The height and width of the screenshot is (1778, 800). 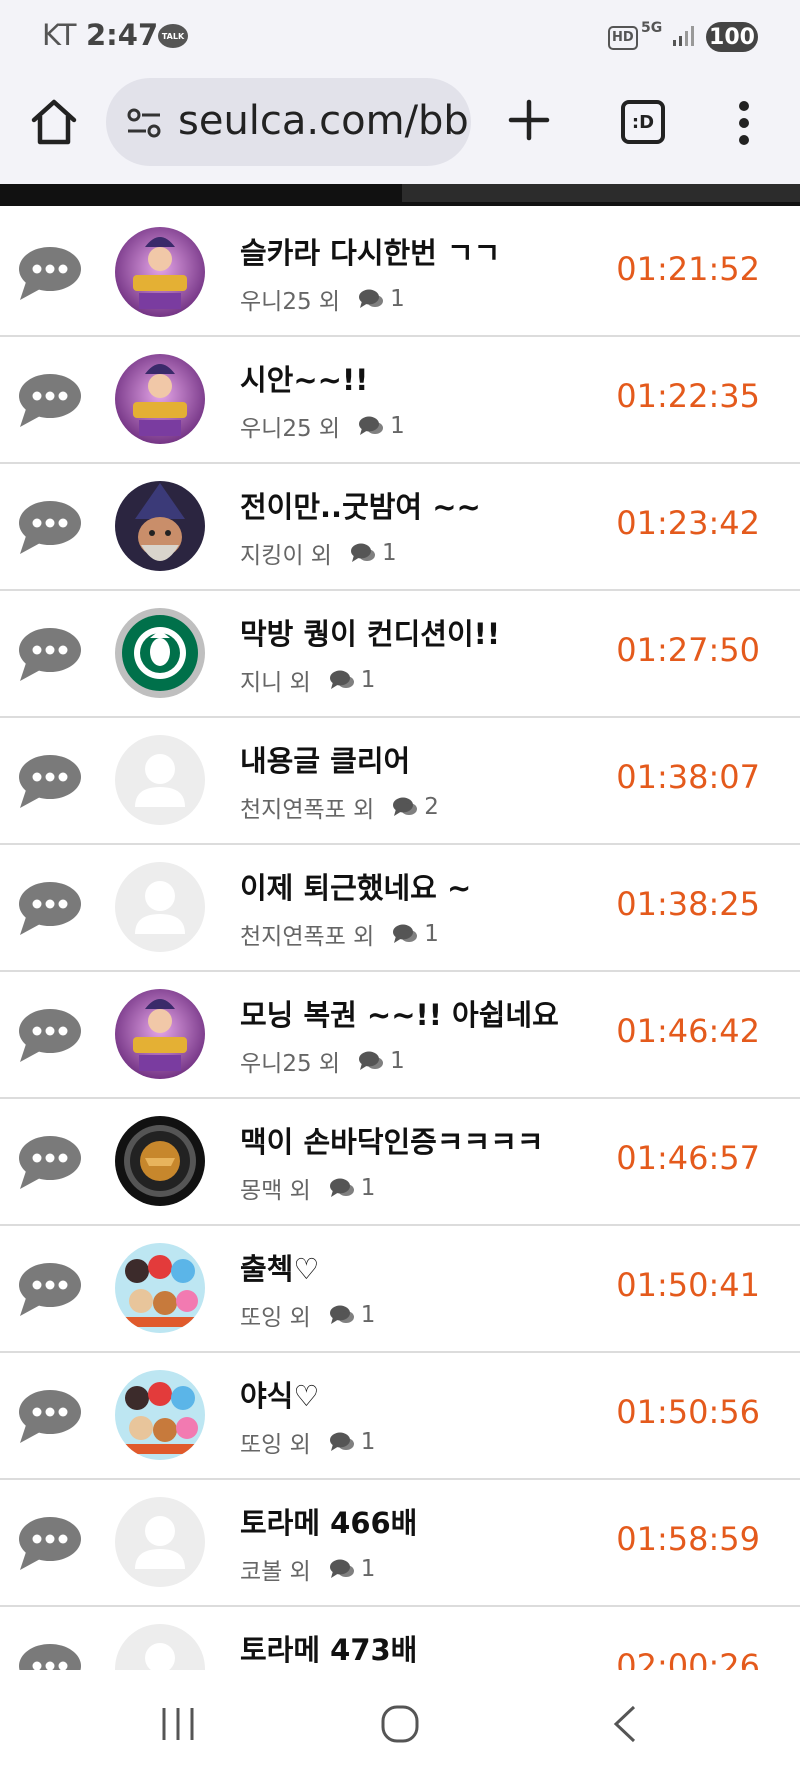 I want to click on list-item: 내용글 클리어 천지연폭포 외 2 01:38:07, so click(x=400, y=781).